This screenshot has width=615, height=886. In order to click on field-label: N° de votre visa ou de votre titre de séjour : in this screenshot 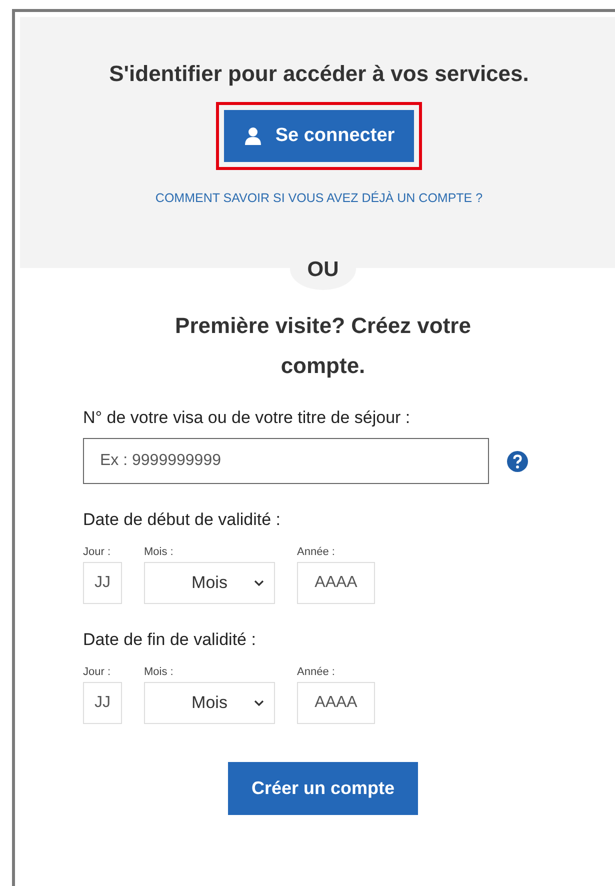, I will do `click(247, 418)`.